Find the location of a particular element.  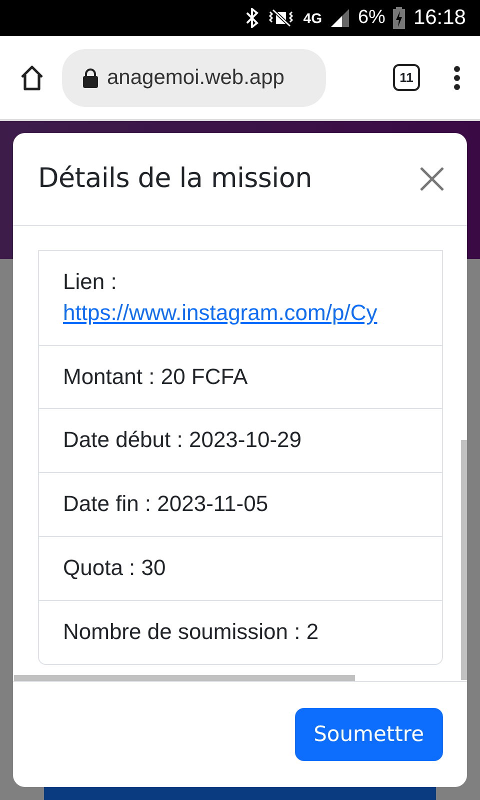

horizontal-scrollbar is located at coordinates (184, 678).